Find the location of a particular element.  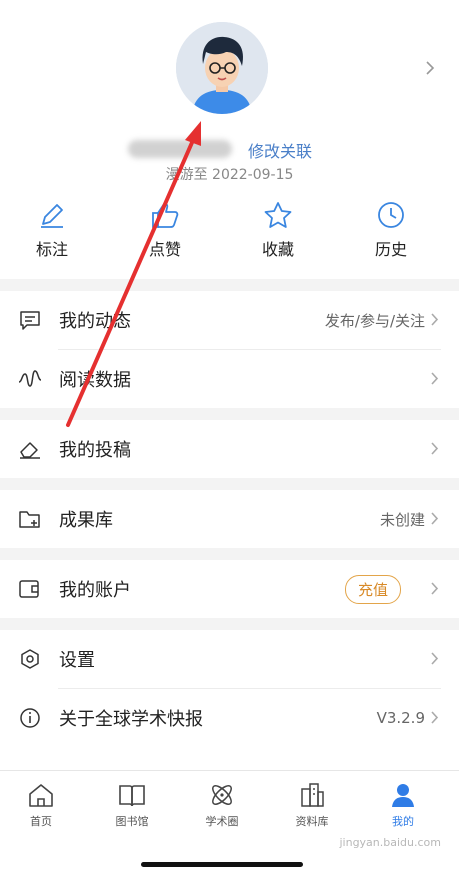

menu-my-dynamics-label: 我的动态 is located at coordinates (95, 321).